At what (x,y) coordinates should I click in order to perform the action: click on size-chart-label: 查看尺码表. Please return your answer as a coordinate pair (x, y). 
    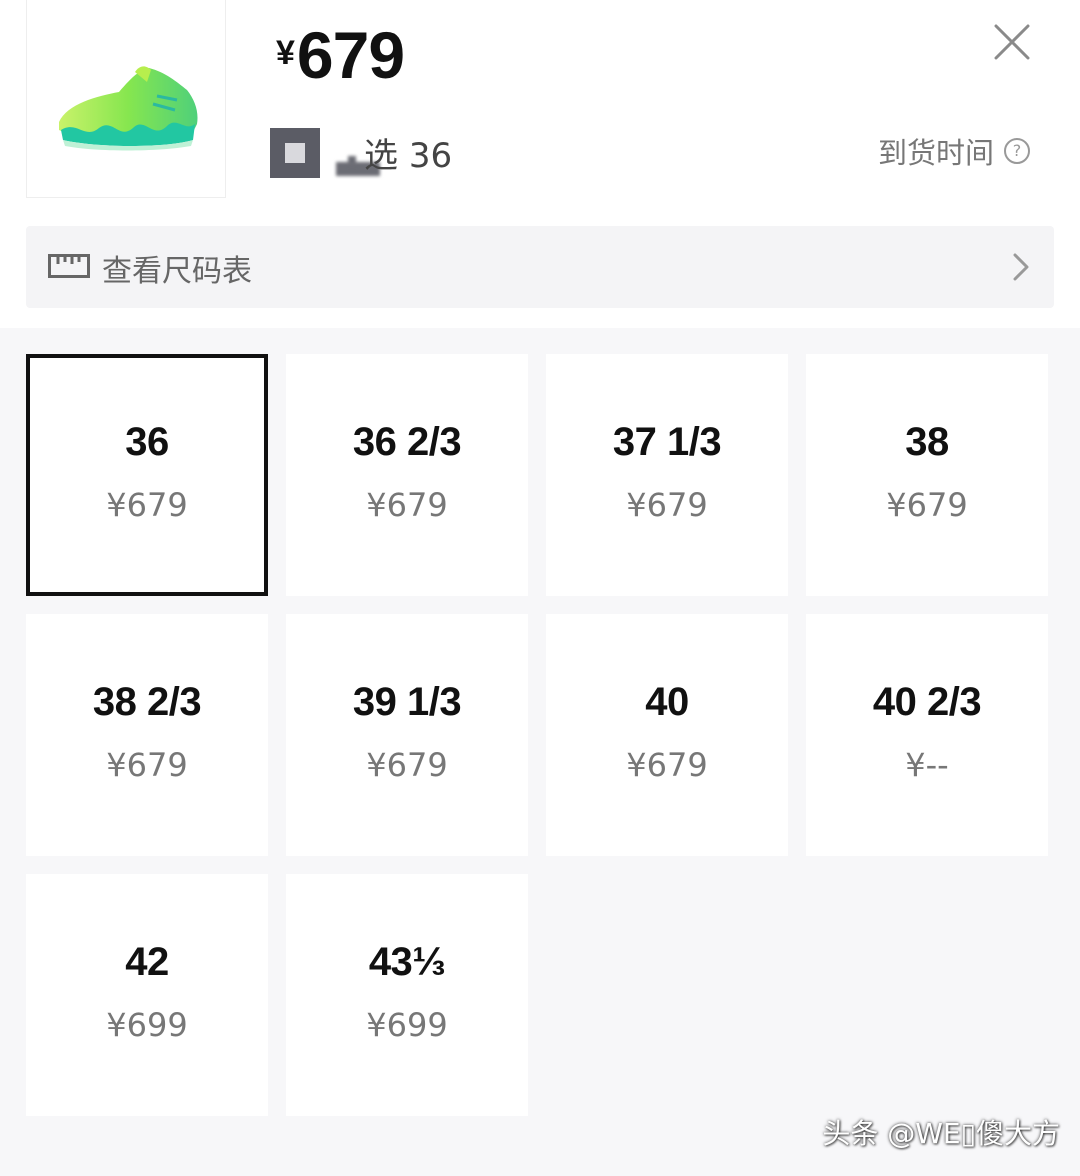
    Looking at the image, I should click on (177, 271).